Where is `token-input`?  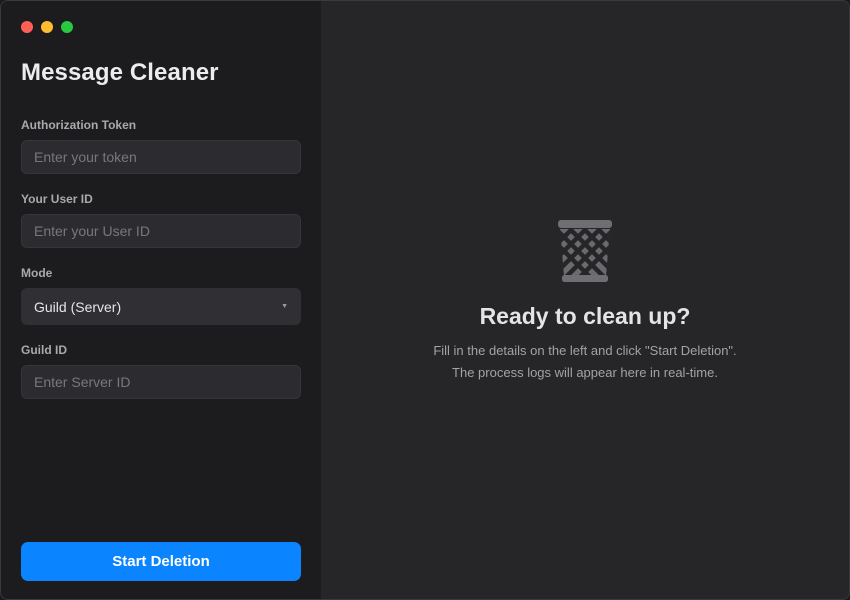 token-input is located at coordinates (161, 157).